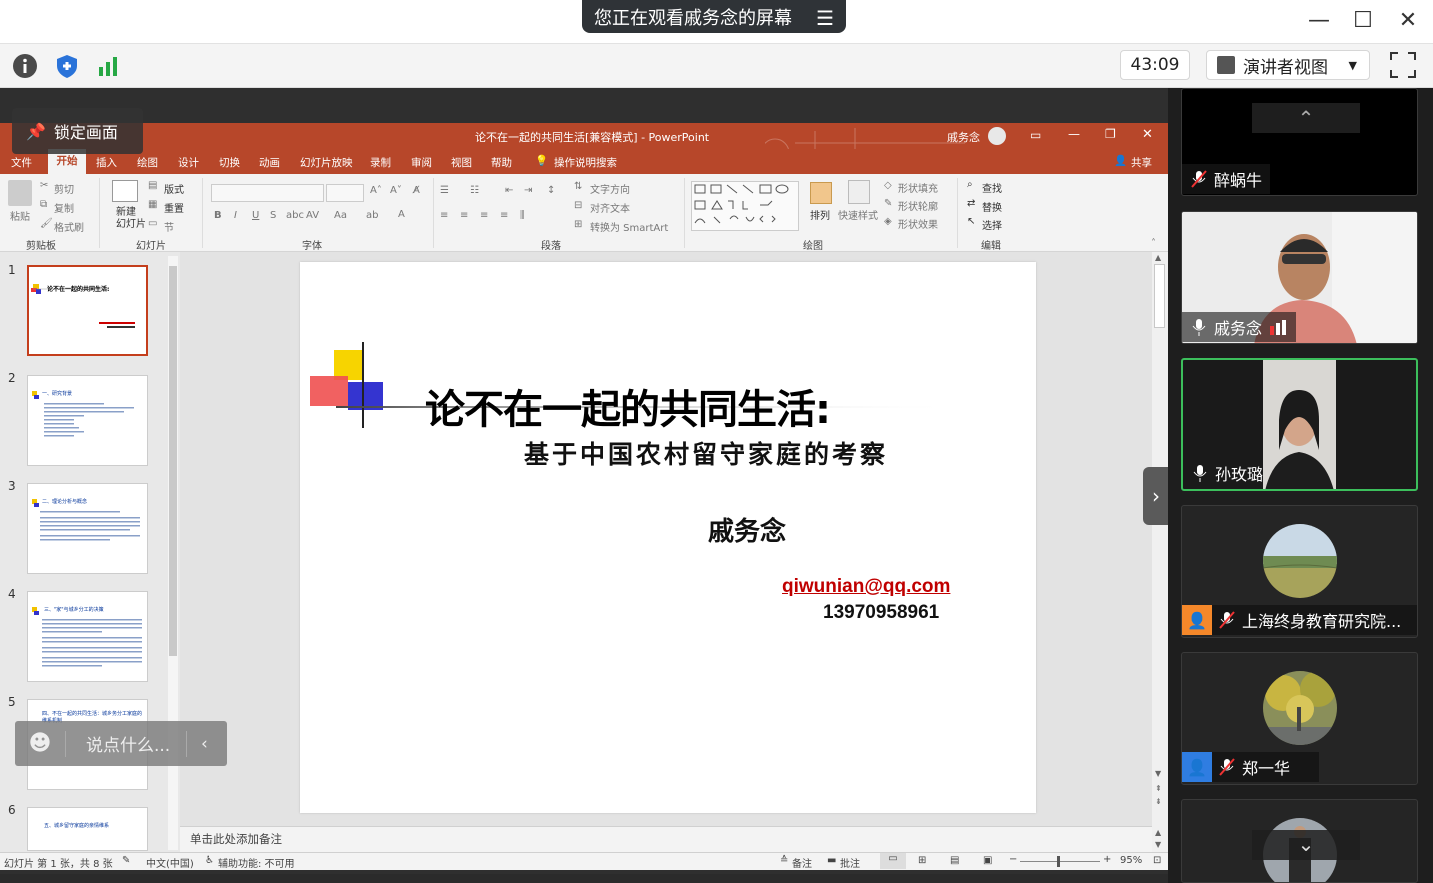 This screenshot has height=883, width=1433. Describe the element at coordinates (43, 204) in the screenshot. I see `copy-icon: ⧉` at that location.